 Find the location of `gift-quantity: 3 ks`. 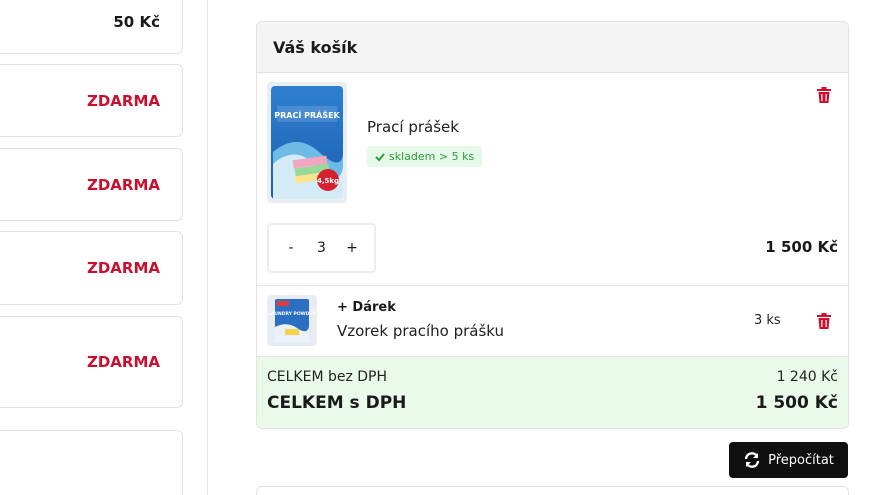

gift-quantity: 3 ks is located at coordinates (767, 320).